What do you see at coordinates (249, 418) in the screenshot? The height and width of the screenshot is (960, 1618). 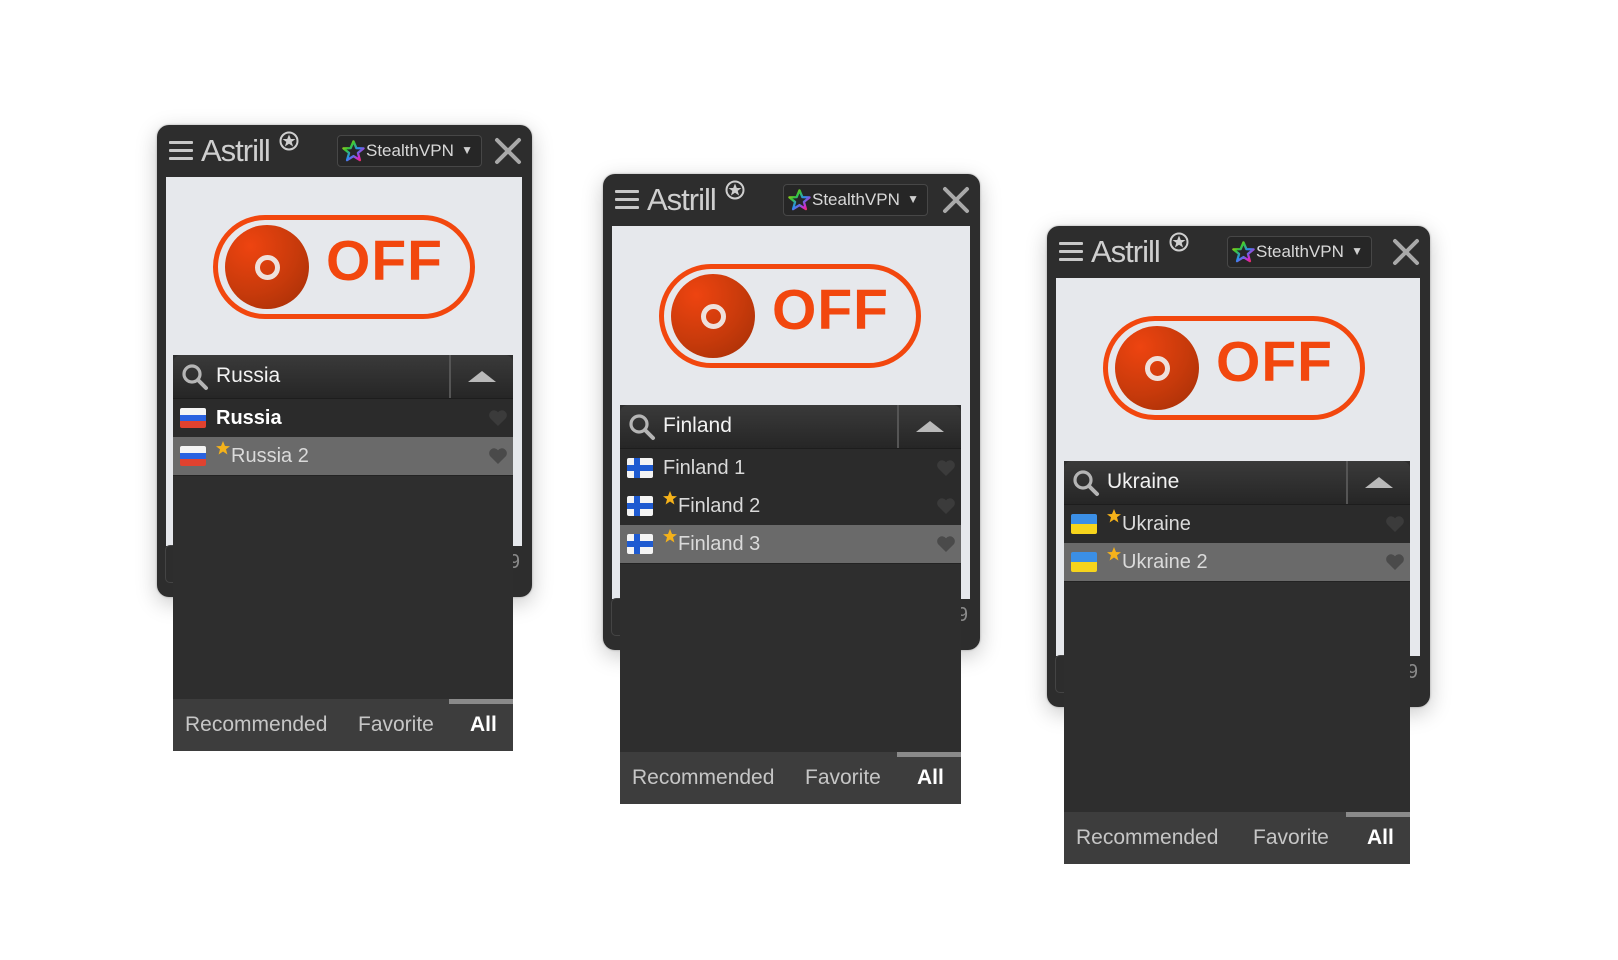 I see `server-name: Russia` at bounding box center [249, 418].